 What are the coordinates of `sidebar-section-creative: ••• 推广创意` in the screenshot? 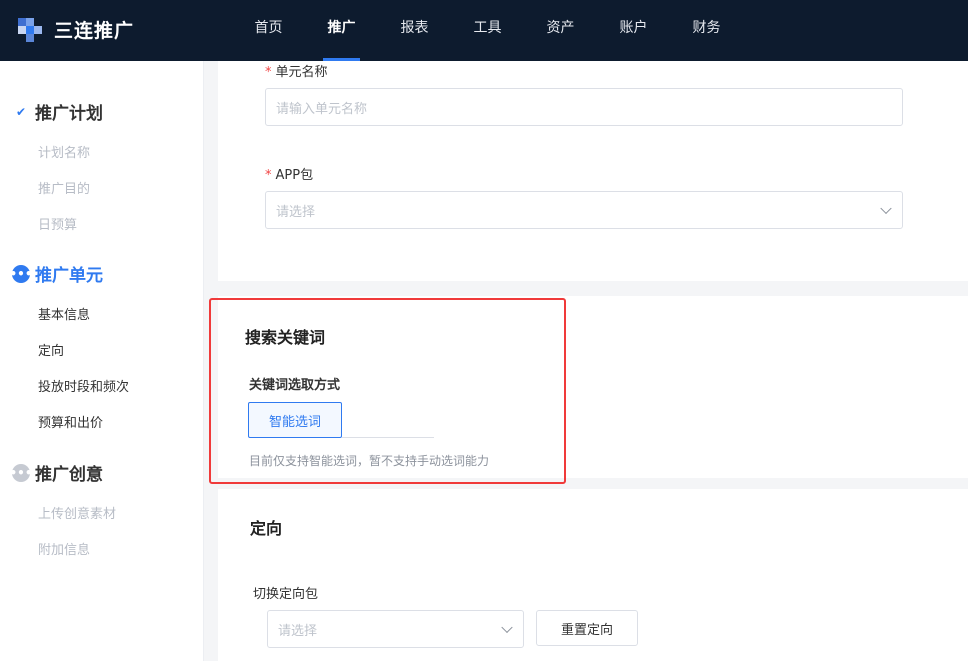 It's located at (56, 472).